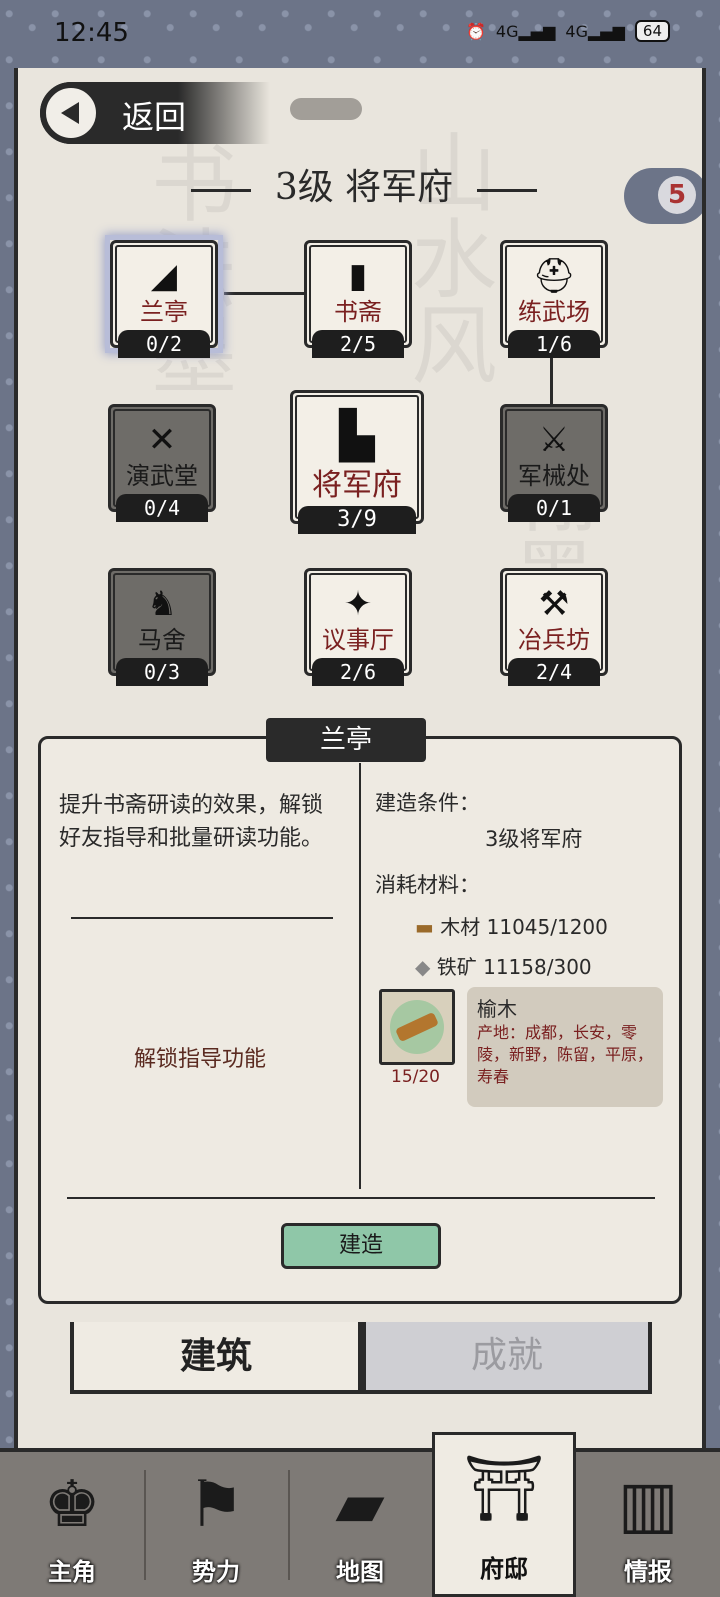  Describe the element at coordinates (427, 885) in the screenshot. I see `materials-label: 消耗材料：` at that location.